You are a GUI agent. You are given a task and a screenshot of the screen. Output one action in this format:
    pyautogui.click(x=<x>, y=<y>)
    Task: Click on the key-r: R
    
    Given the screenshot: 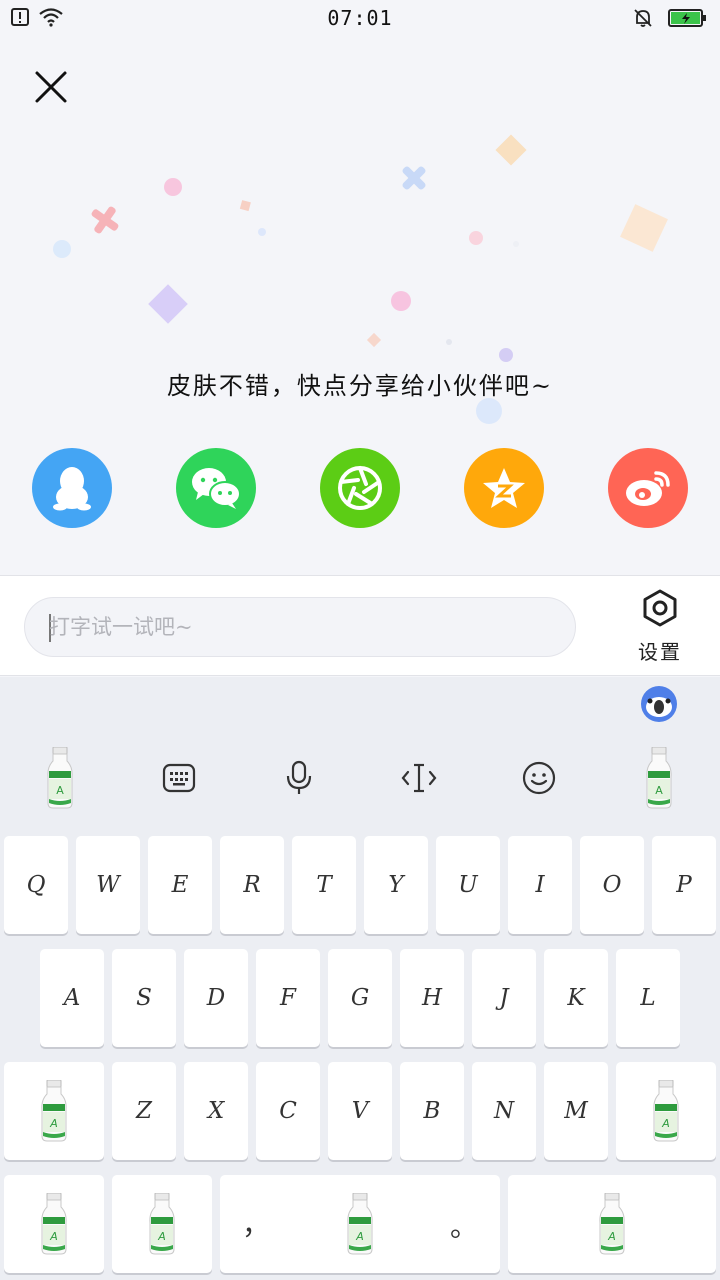 What is the action you would take?
    pyautogui.click(x=252, y=885)
    